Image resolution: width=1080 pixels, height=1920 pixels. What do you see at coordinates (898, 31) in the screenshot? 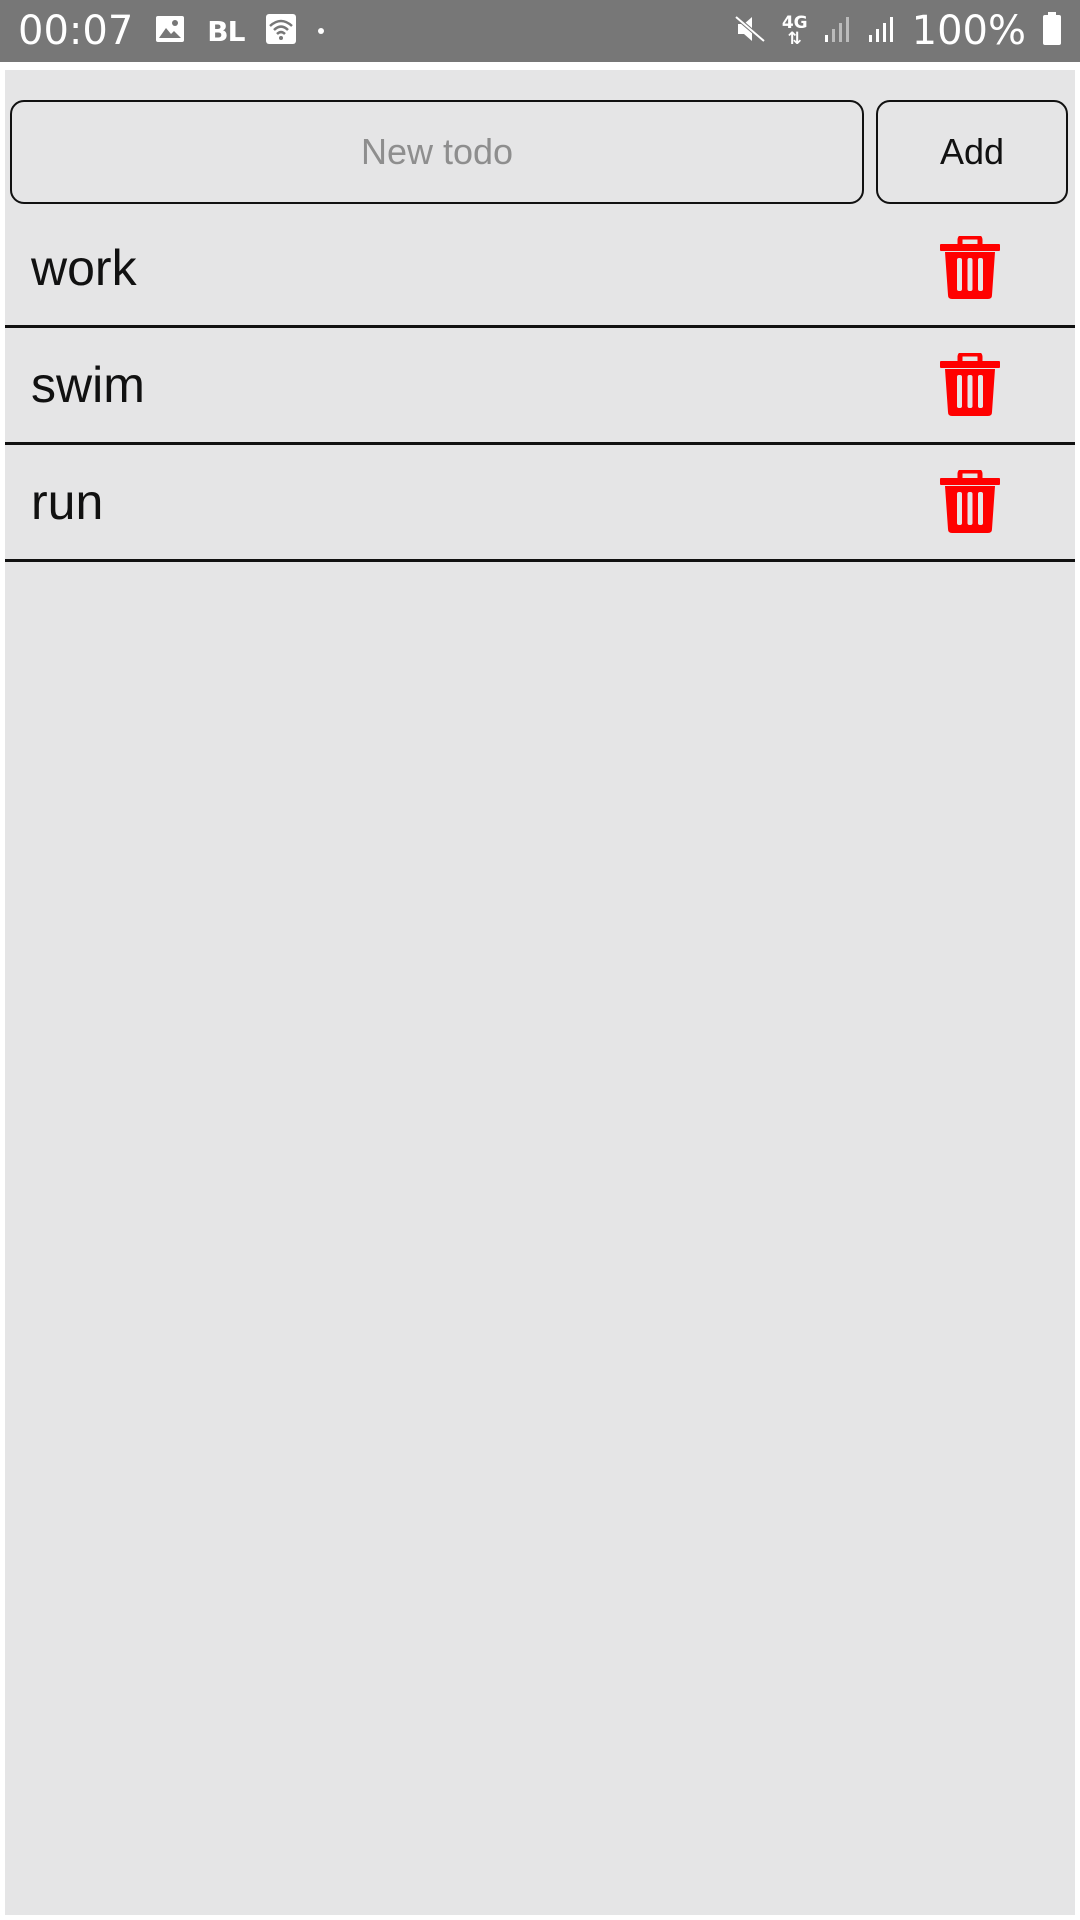
I see `status-right-icons: 4G ⇅ 100%` at bounding box center [898, 31].